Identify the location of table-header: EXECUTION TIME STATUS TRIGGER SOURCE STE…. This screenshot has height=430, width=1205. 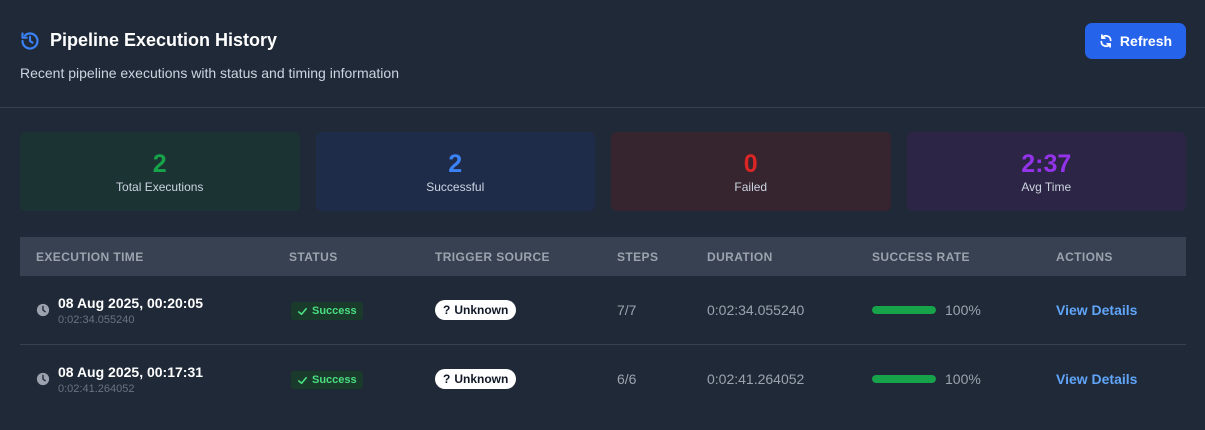
(603, 256).